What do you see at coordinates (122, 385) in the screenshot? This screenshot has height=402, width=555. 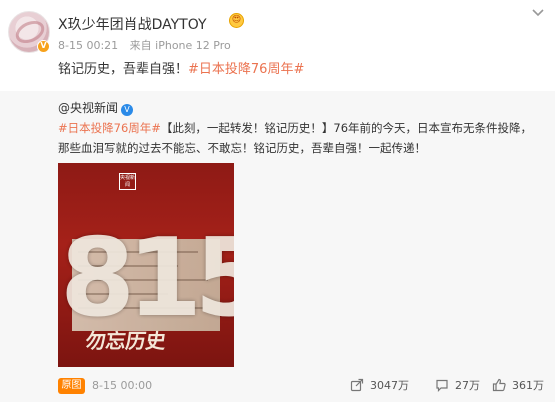 I see `repost-date: 8-15 00:00` at bounding box center [122, 385].